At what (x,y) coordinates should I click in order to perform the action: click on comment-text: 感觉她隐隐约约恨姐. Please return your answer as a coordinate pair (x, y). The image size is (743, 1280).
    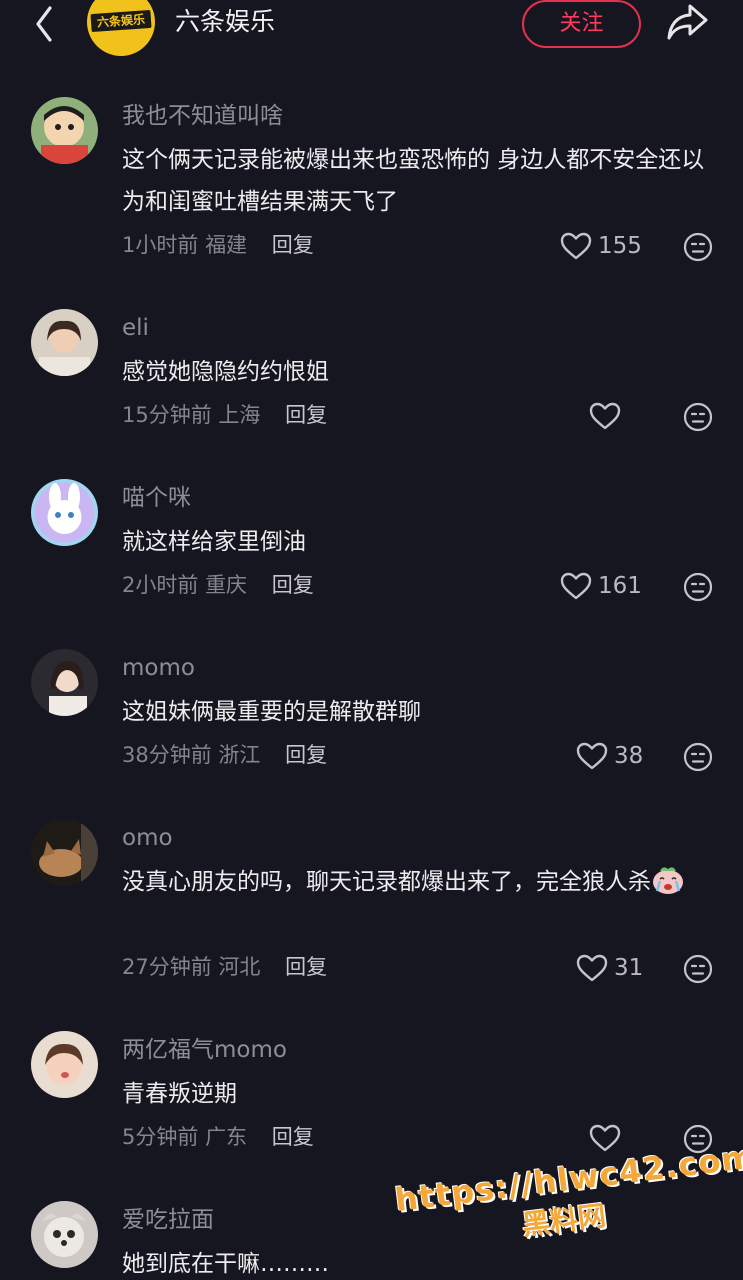
    Looking at the image, I should click on (225, 372).